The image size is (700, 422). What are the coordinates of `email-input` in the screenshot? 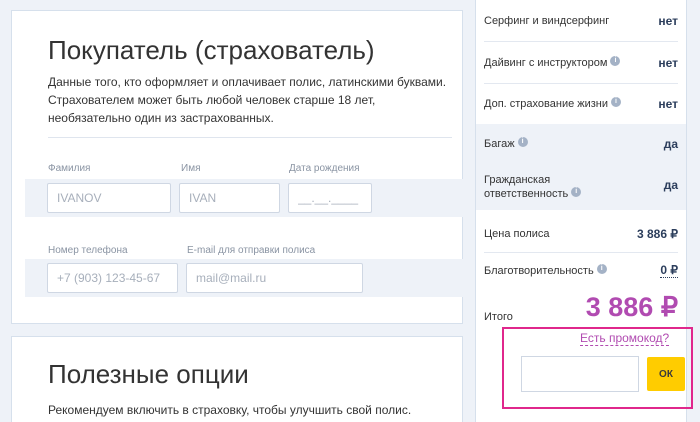 It's located at (274, 278).